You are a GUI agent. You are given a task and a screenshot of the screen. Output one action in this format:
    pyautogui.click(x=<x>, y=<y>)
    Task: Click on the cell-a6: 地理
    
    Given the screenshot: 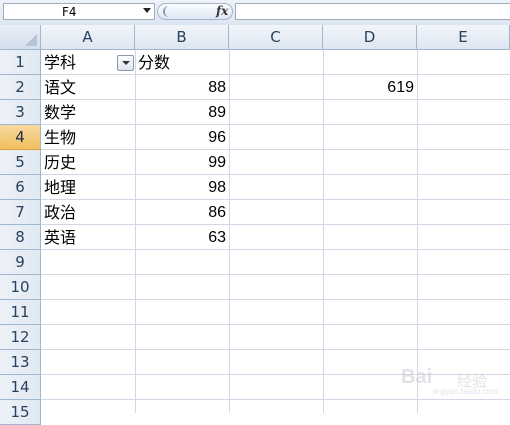 What is the action you would take?
    pyautogui.click(x=88, y=187)
    